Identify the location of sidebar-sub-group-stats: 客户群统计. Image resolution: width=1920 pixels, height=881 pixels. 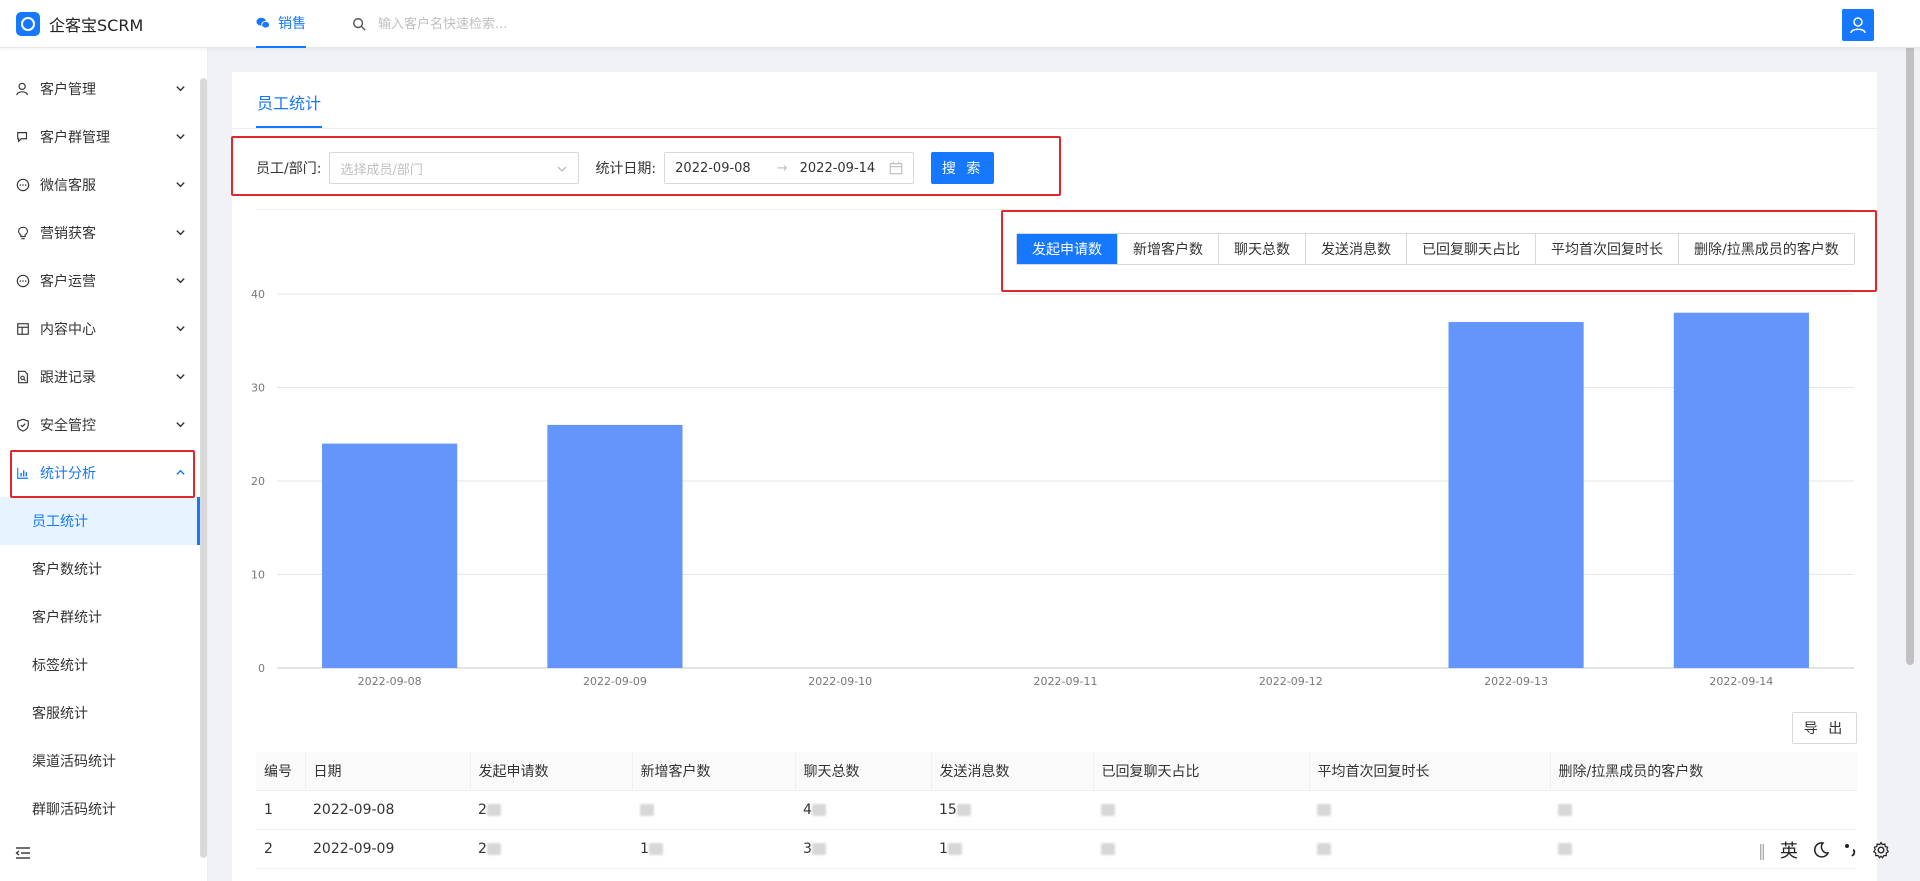
(100, 617).